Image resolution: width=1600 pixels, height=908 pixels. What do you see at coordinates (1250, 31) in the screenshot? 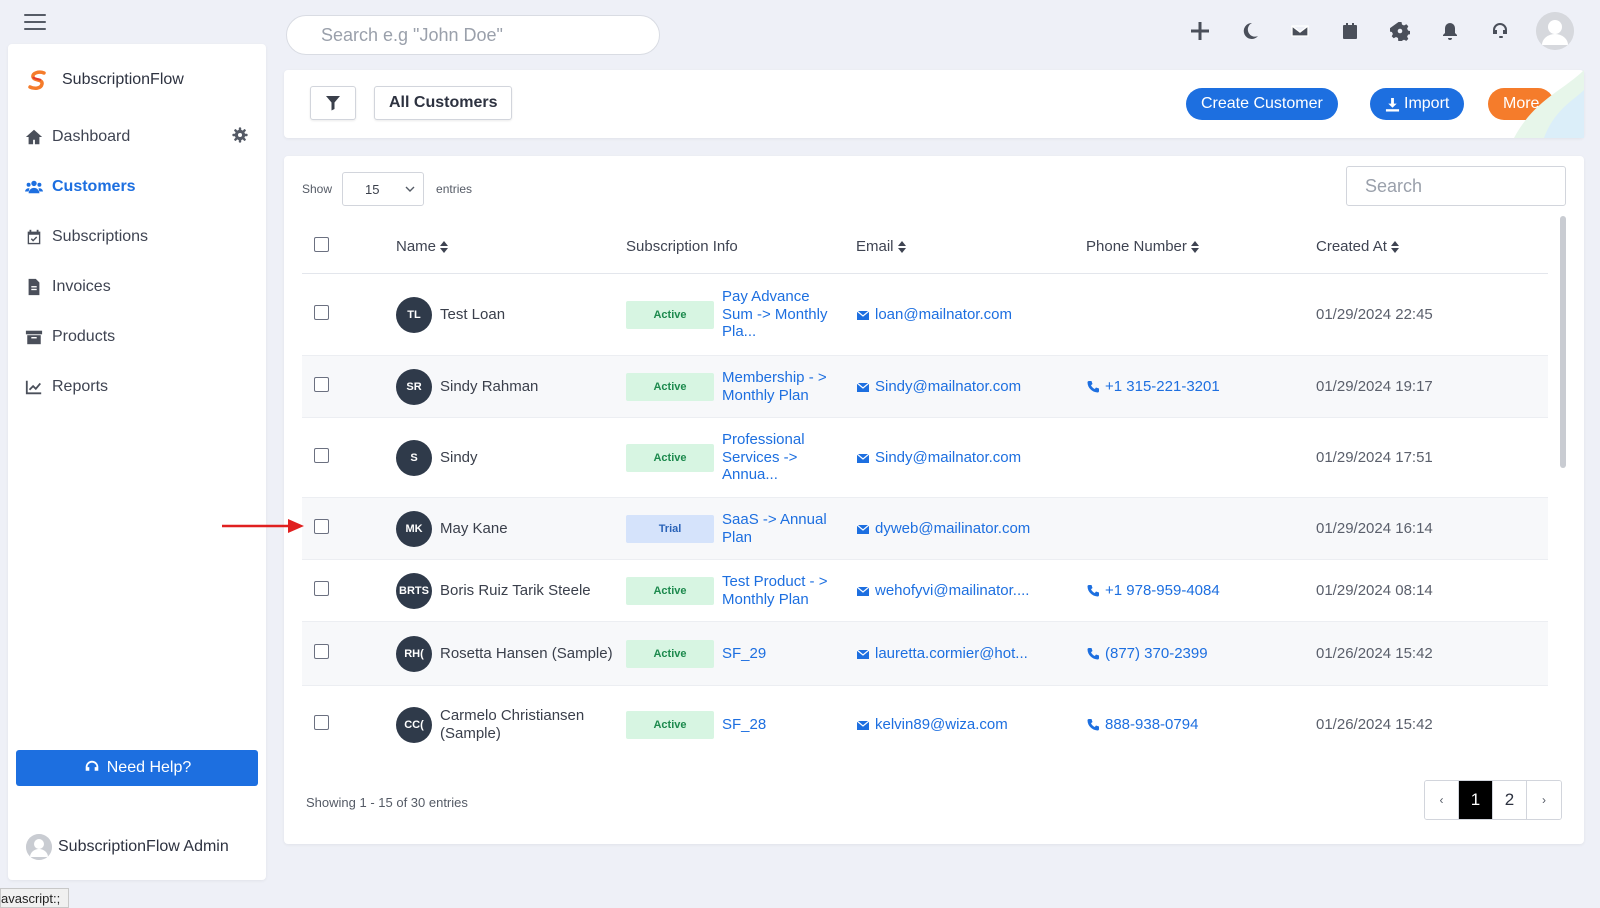
I see `moon-icon` at bounding box center [1250, 31].